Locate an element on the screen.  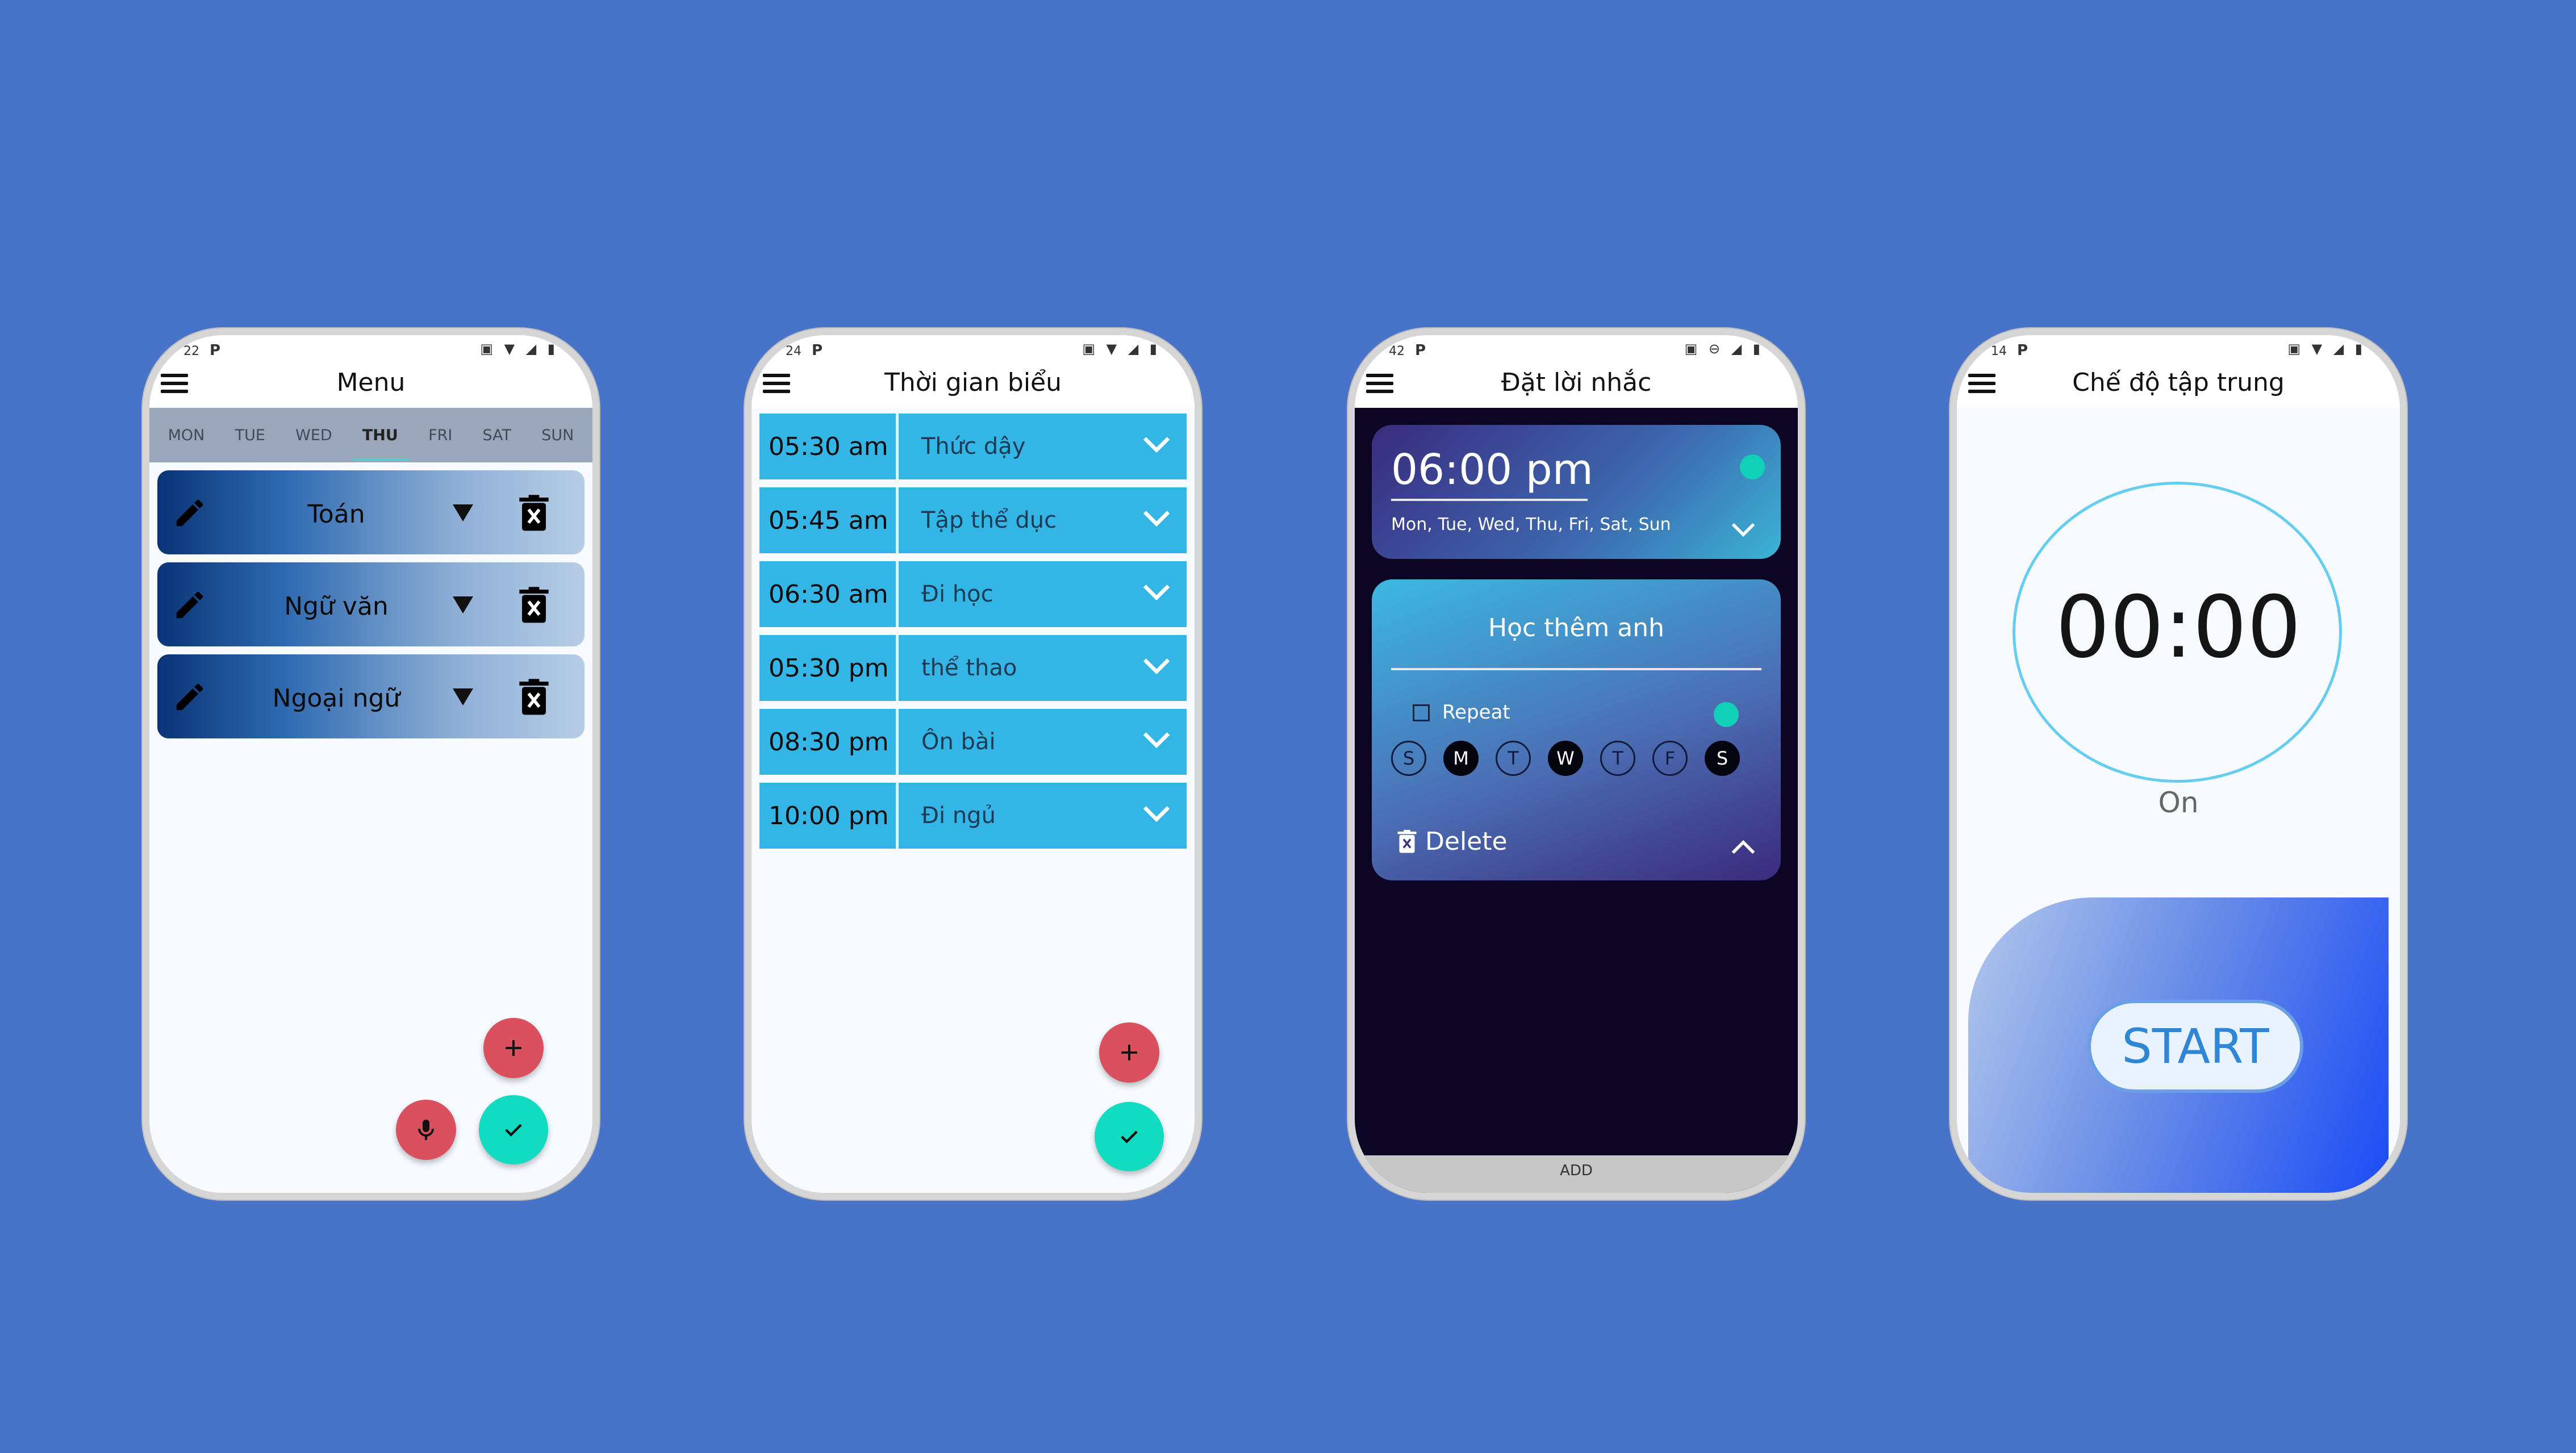
tab-tue: TUE is located at coordinates (250, 435).